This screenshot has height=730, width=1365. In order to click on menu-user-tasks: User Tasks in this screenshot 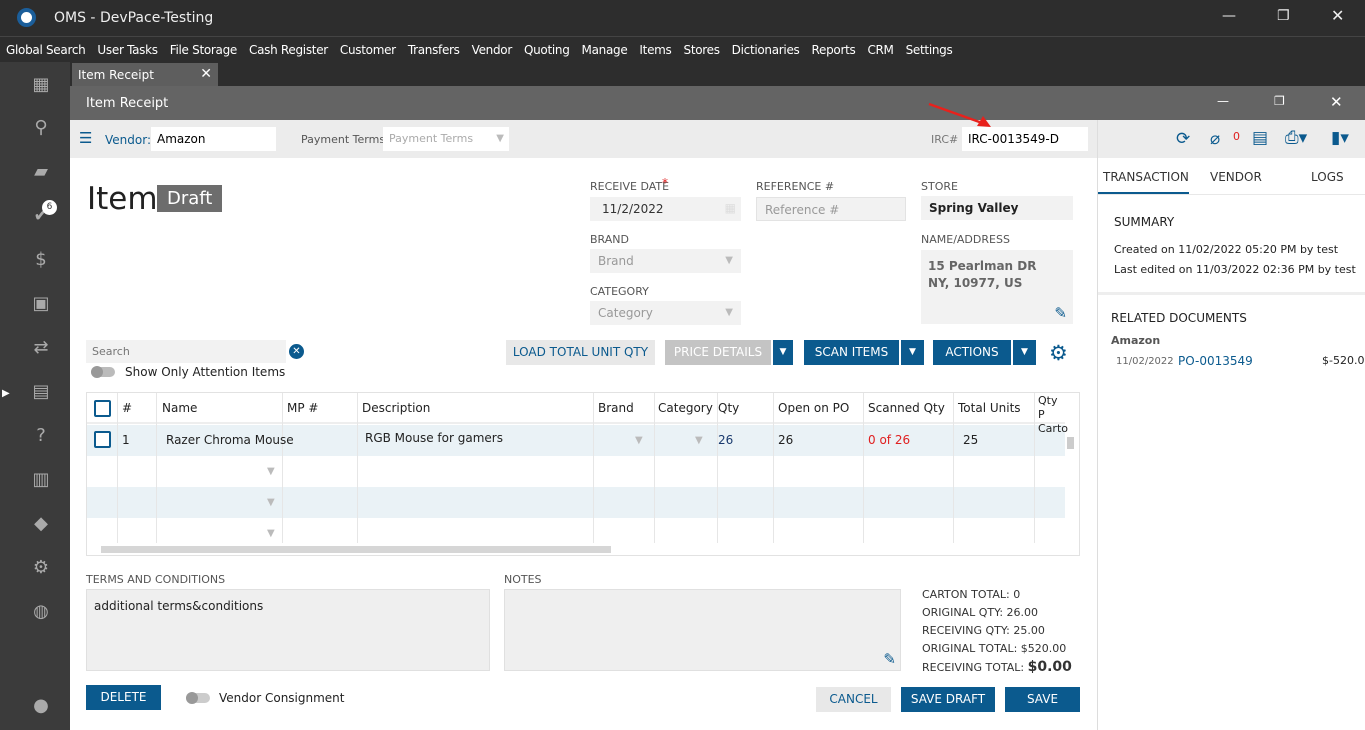, I will do `click(127, 50)`.